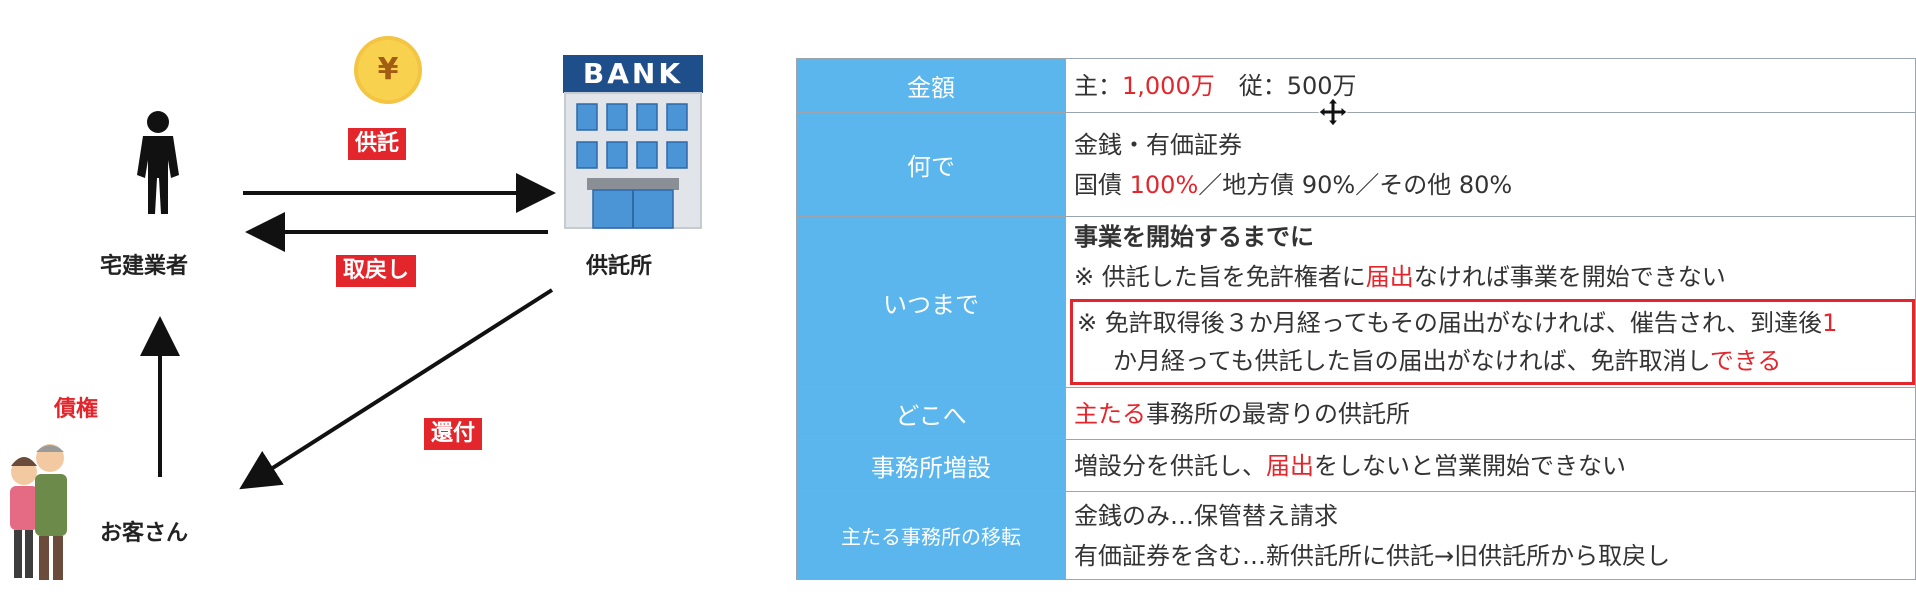 The width and height of the screenshot is (1916, 595). Describe the element at coordinates (76, 409) in the screenshot. I see `claim-label: 債権` at that location.